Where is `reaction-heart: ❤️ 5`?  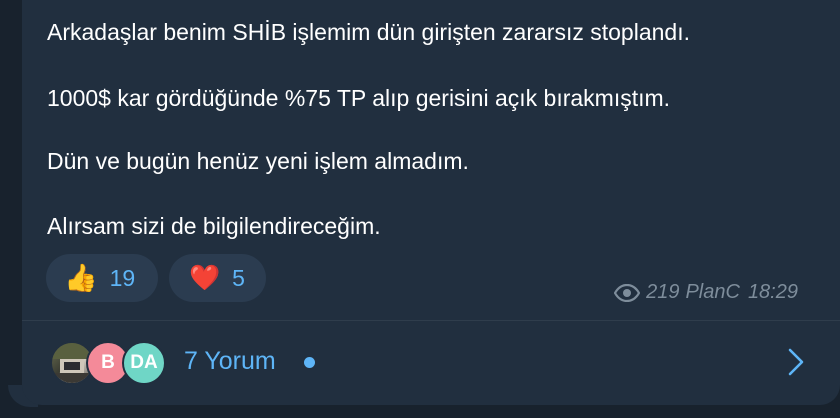 reaction-heart: ❤️ 5 is located at coordinates (217, 278).